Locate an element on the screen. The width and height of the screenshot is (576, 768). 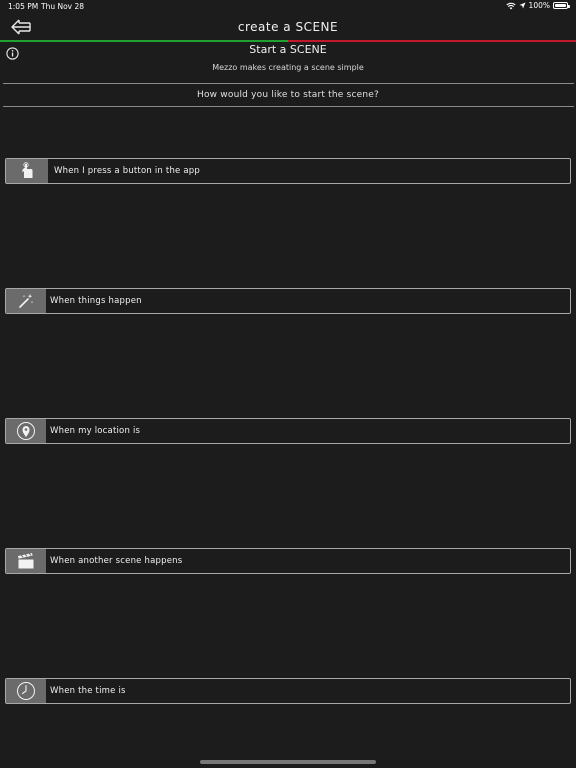
status-right: 100% is located at coordinates (537, 5).